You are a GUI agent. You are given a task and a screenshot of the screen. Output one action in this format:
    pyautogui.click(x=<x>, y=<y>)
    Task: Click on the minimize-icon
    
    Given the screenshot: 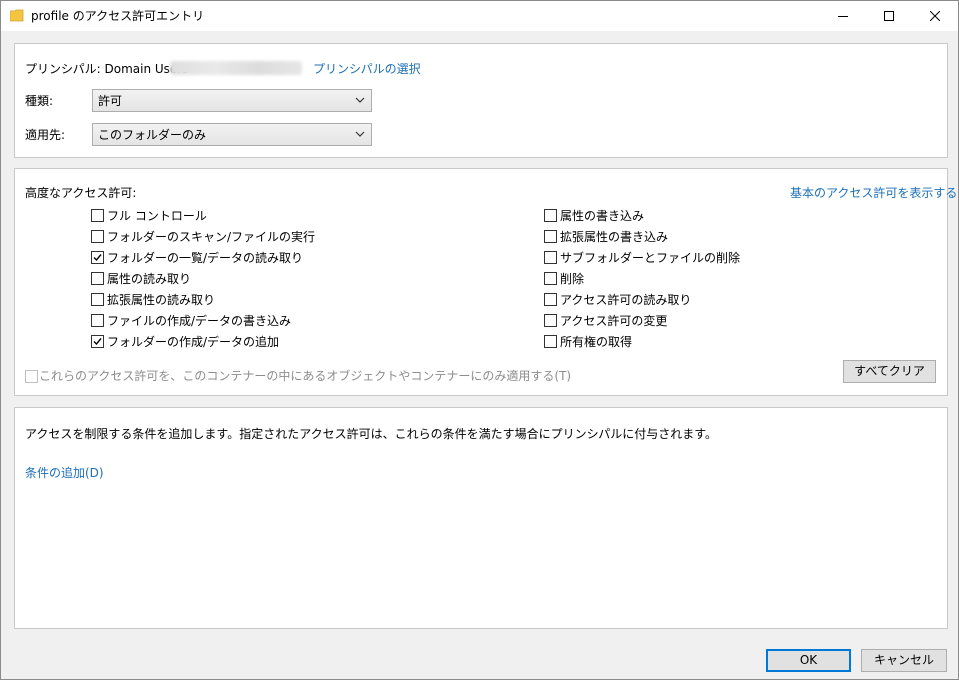 What is the action you would take?
    pyautogui.click(x=843, y=16)
    